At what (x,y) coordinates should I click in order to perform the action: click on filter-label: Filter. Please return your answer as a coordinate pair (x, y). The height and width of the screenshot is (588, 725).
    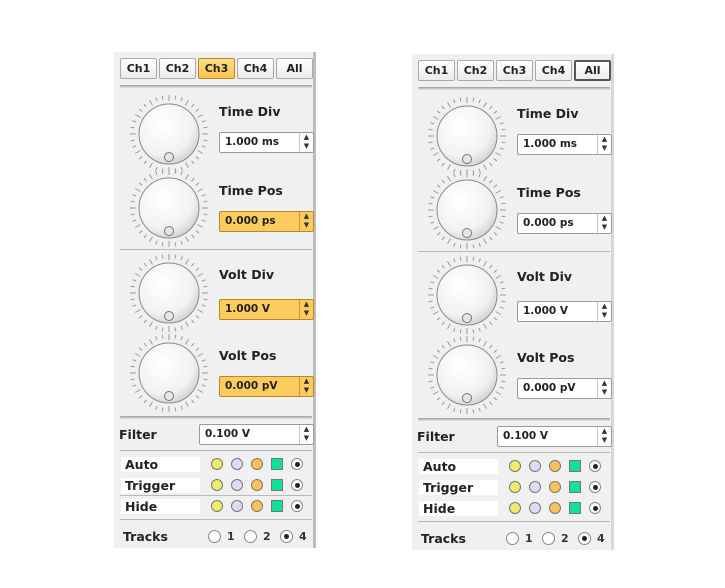
    Looking at the image, I should click on (436, 436).